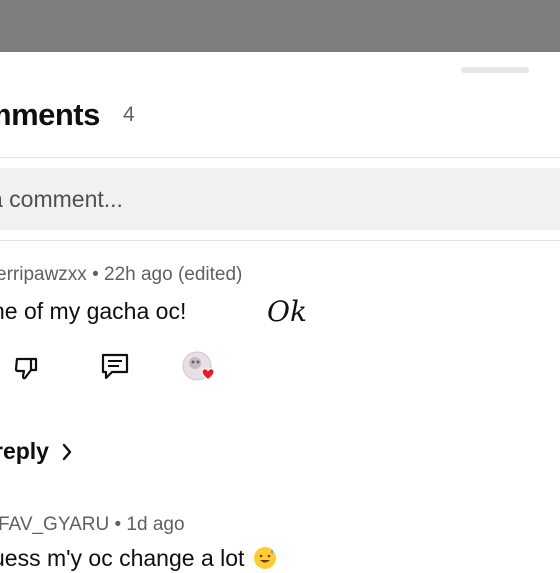 This screenshot has width=560, height=573. Describe the element at coordinates (93, 311) in the screenshot. I see `comment-text: ne of my gacha oc!` at that location.